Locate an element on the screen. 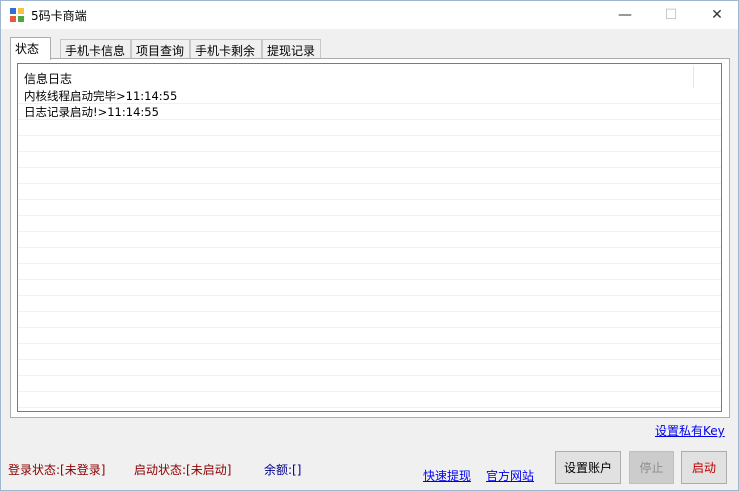 The width and height of the screenshot is (739, 491). minimize-button: — is located at coordinates (625, 15).